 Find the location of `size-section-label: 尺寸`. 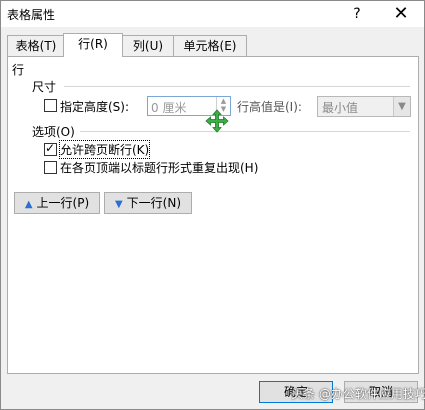

size-section-label: 尺寸 is located at coordinates (44, 87).